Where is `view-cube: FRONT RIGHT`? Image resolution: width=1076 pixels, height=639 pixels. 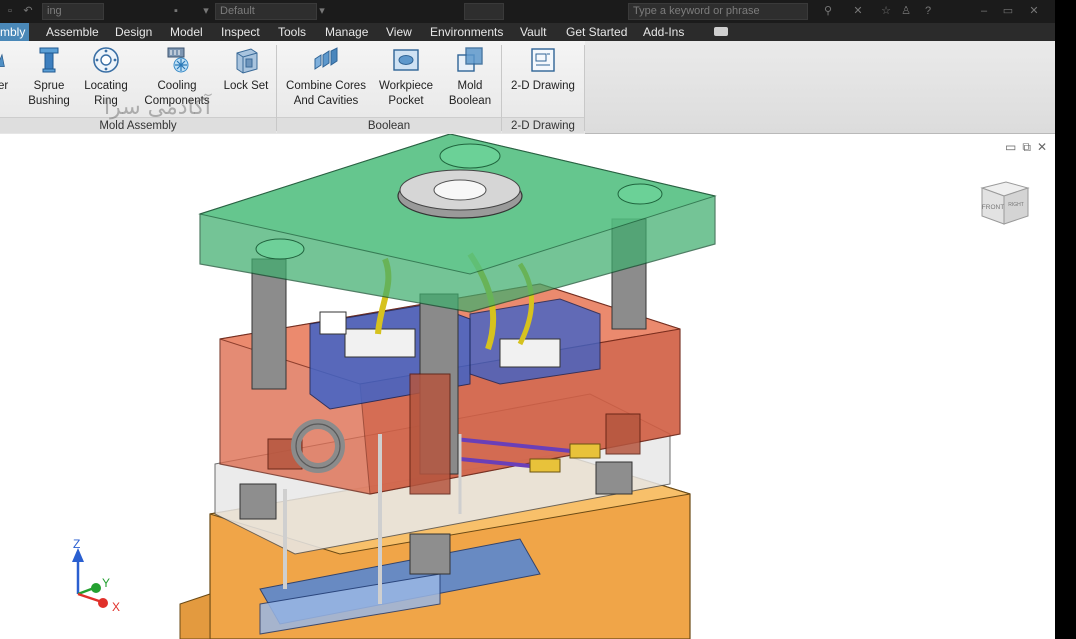 view-cube: FRONT RIGHT is located at coordinates (1005, 204).